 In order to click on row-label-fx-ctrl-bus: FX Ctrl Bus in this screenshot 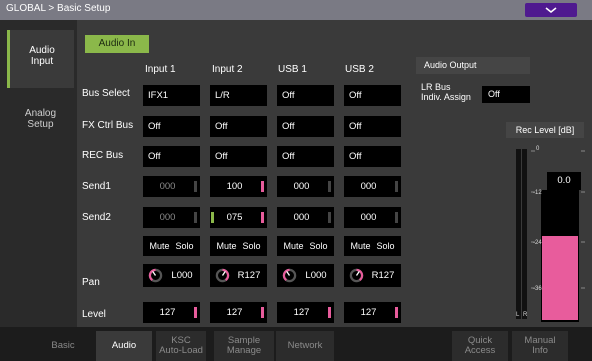, I will do `click(108, 125)`.